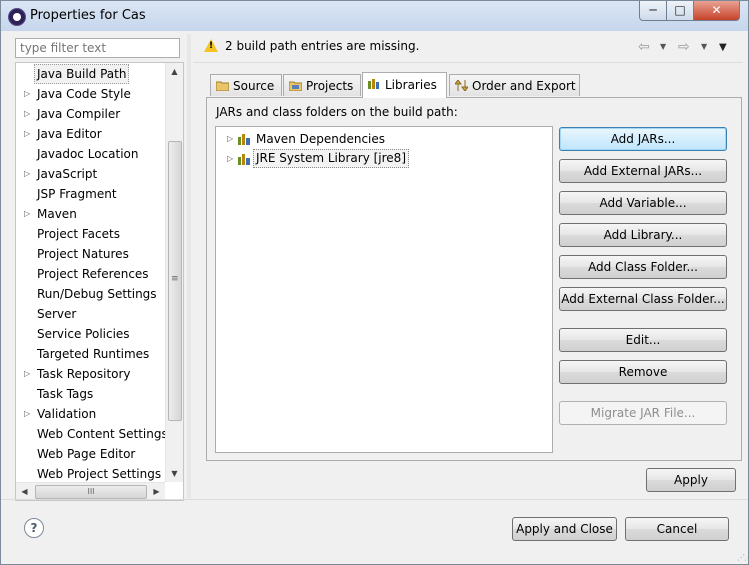 Image resolution: width=749 pixels, height=565 pixels. What do you see at coordinates (91, 214) in the screenshot?
I see `tree-item: ▷ Maven` at bounding box center [91, 214].